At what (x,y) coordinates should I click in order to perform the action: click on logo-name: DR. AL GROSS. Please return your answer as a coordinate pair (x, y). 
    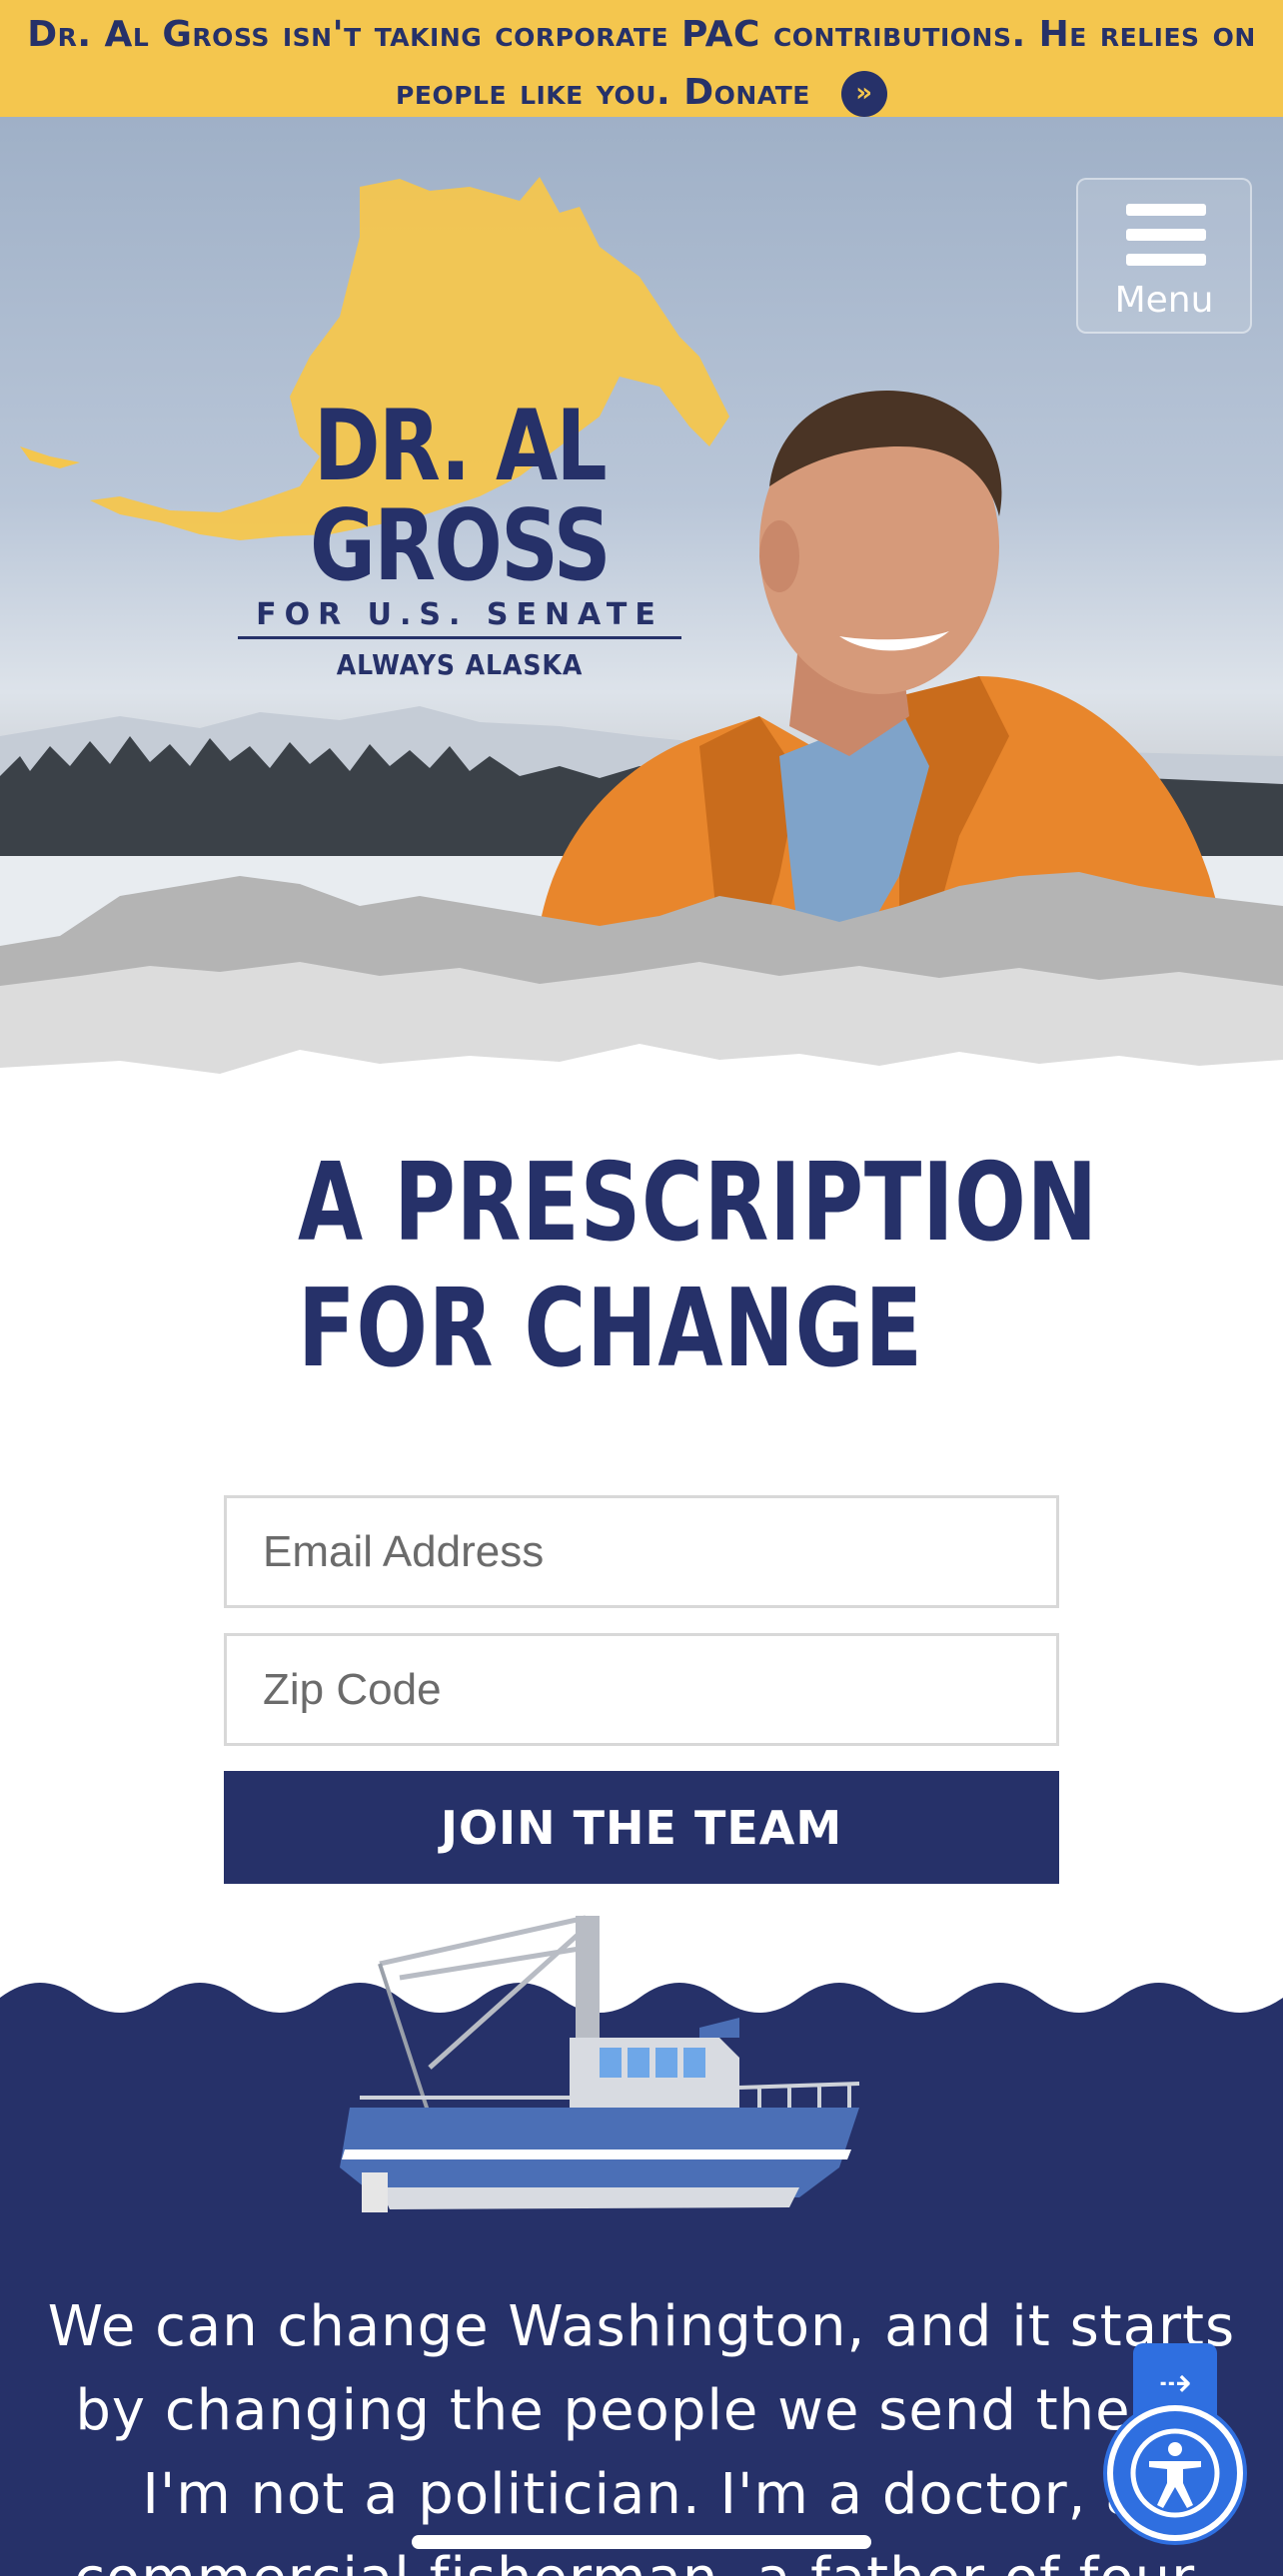
    Looking at the image, I should click on (460, 497).